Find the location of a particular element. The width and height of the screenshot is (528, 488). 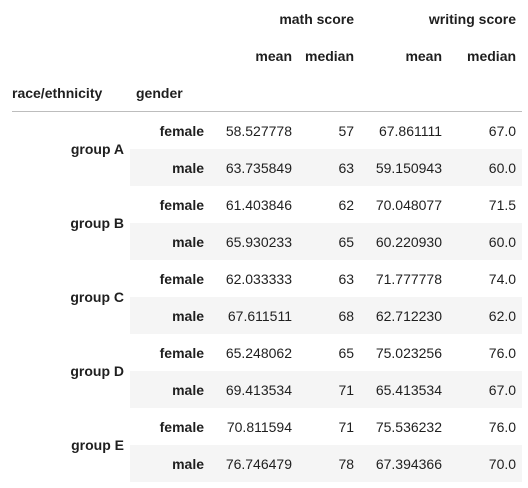

cell-math-mean: 69.413534 is located at coordinates (254, 389).